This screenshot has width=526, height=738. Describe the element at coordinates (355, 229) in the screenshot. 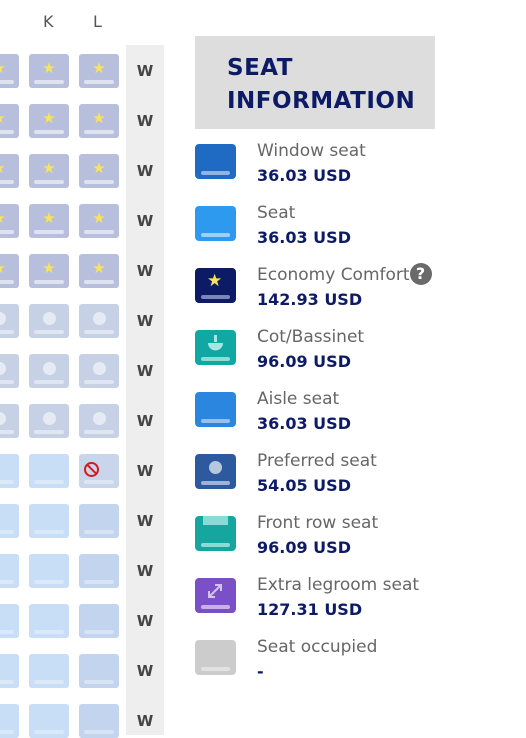

I see `legend-item-seat: Seat 36.03 USD` at that location.